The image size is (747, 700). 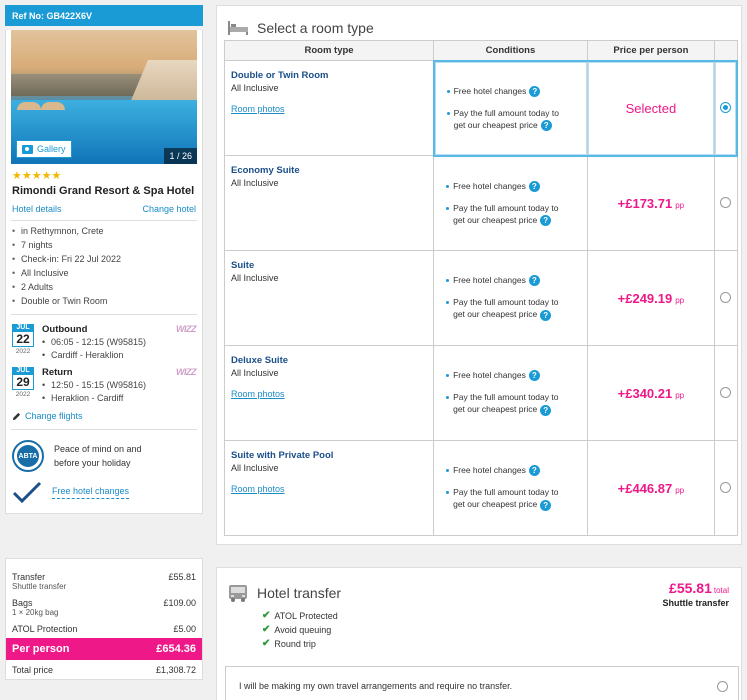 What do you see at coordinates (650, 298) in the screenshot?
I see `room-price: +£249.19 pp` at bounding box center [650, 298].